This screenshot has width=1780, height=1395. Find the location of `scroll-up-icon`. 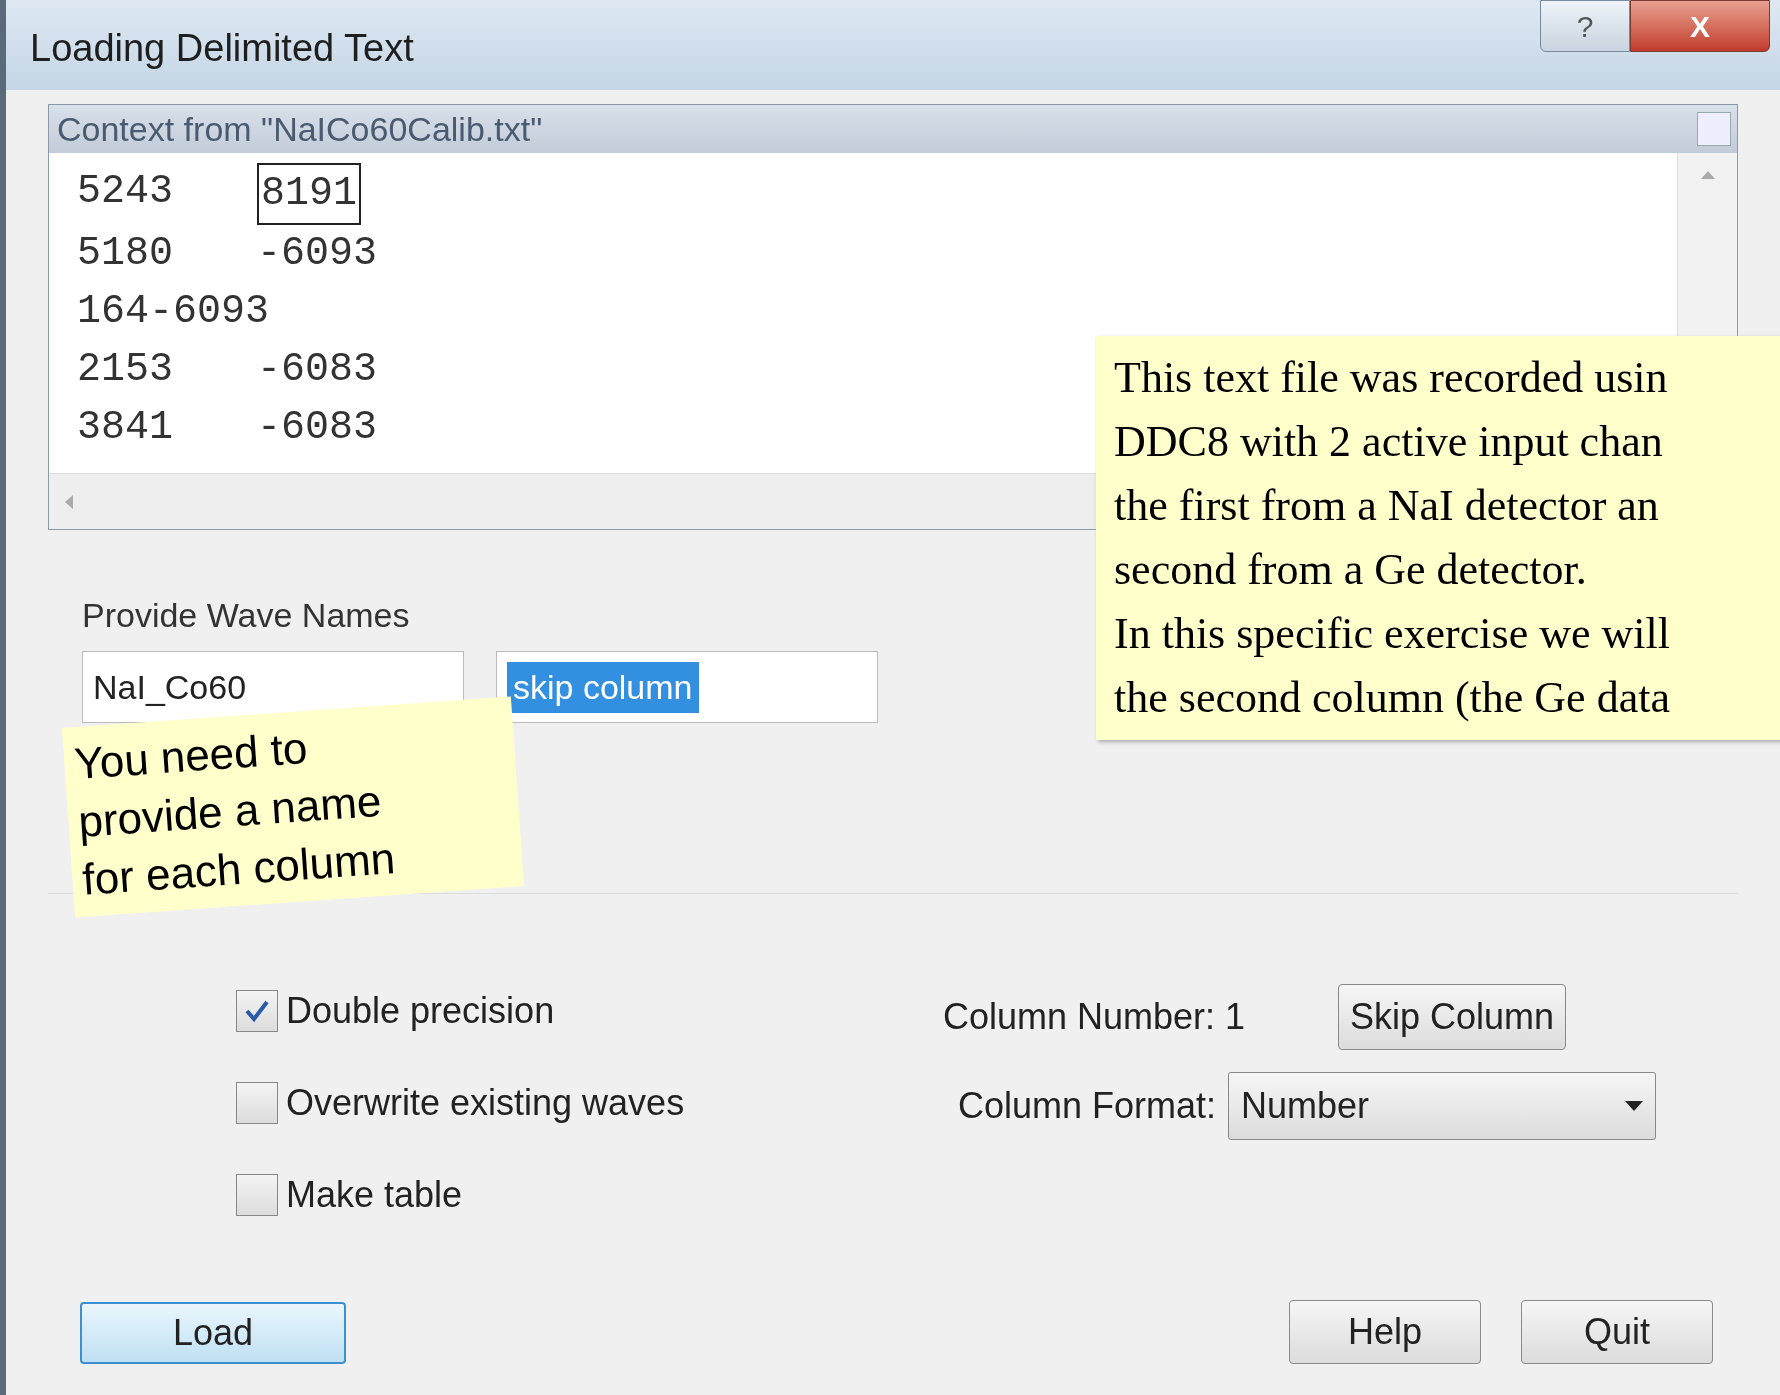

scroll-up-icon is located at coordinates (1707, 175).